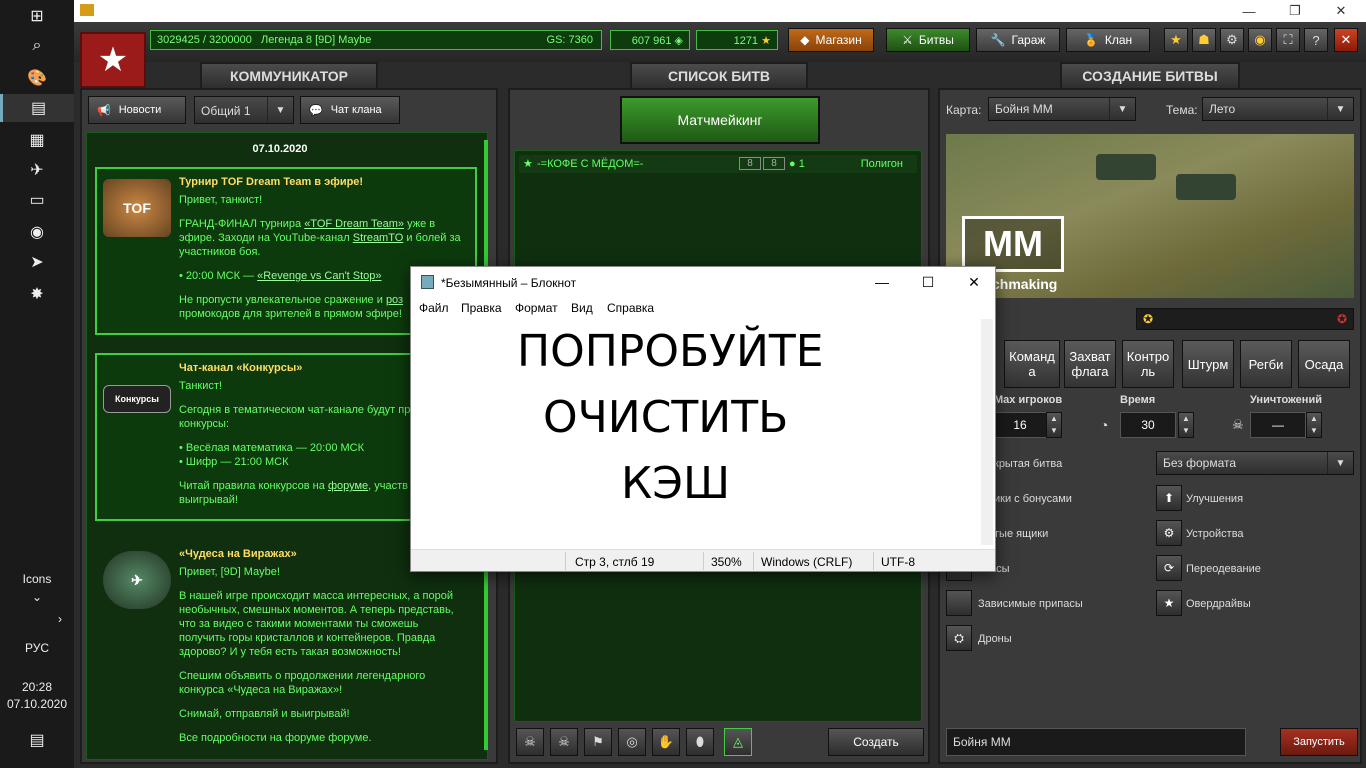  Describe the element at coordinates (1204, 40) in the screenshot. I see `friends-icon: ☗` at that location.